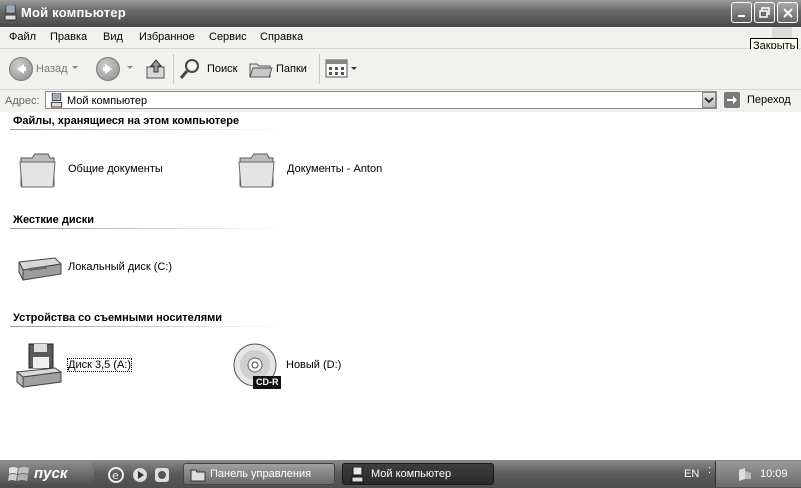  What do you see at coordinates (741, 12) in the screenshot?
I see `minimize-button` at bounding box center [741, 12].